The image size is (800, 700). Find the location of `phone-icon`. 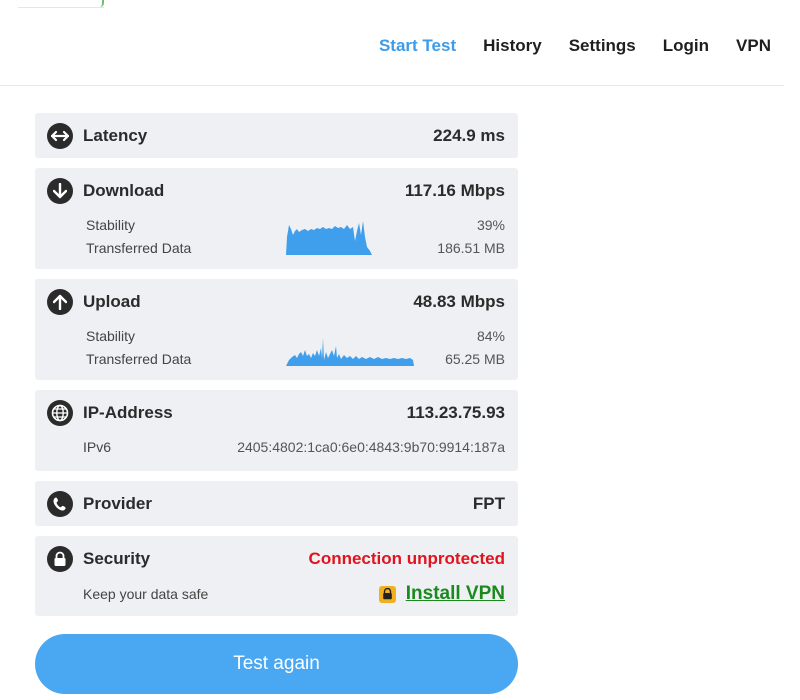

phone-icon is located at coordinates (60, 503).